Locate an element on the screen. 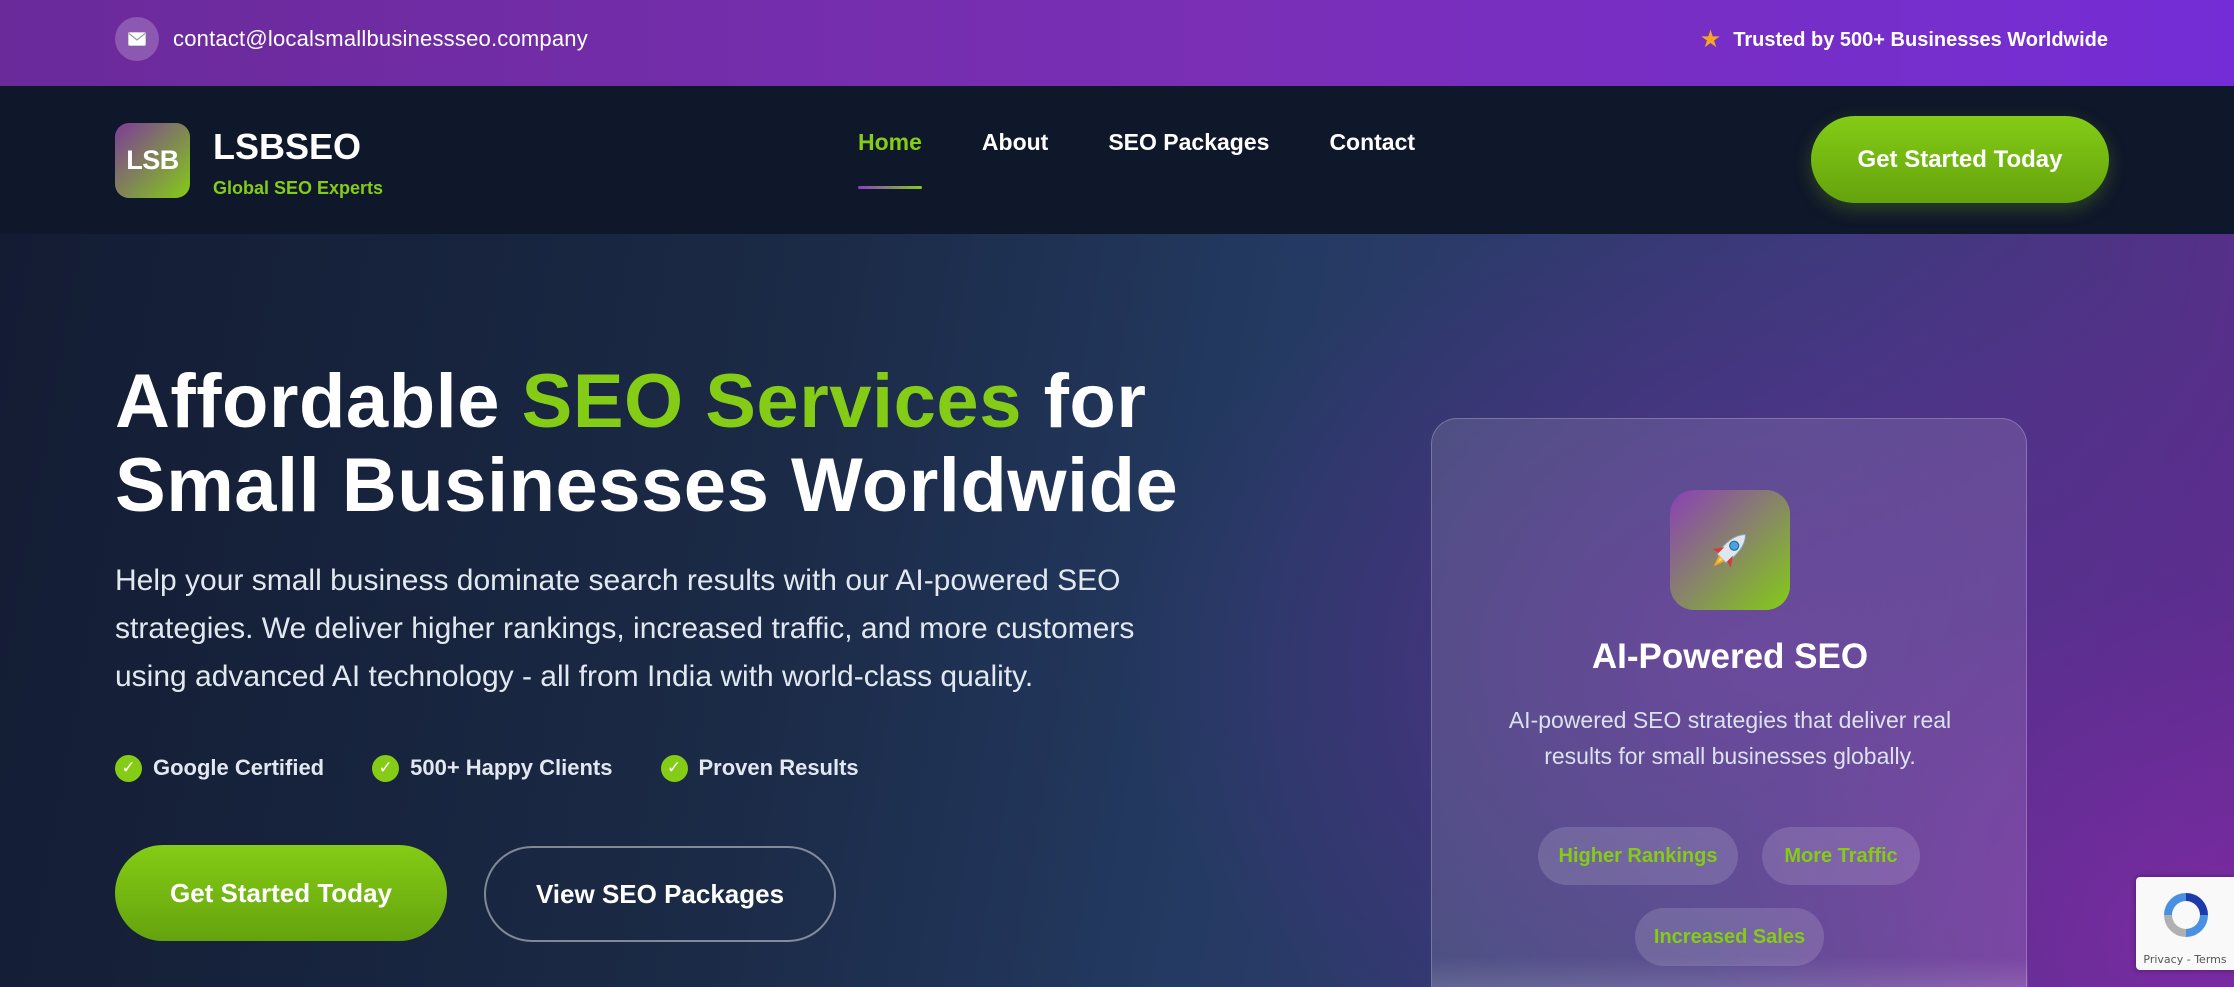 The image size is (2234, 987). recaptcha-privacy-terms: Privacy - Terms is located at coordinates (2185, 959).